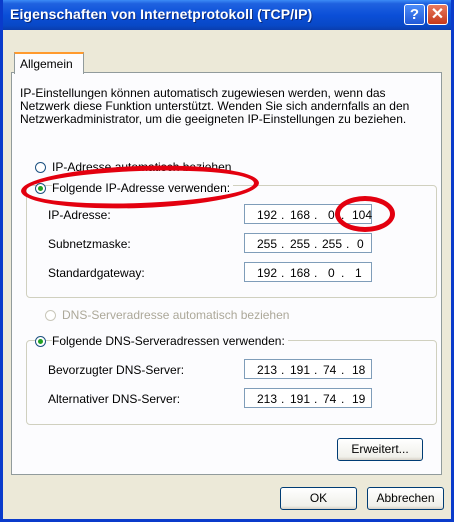 The height and width of the screenshot is (522, 454). I want to click on preferred-dns-label: Bevorzugter DNS-Server:, so click(116, 370).